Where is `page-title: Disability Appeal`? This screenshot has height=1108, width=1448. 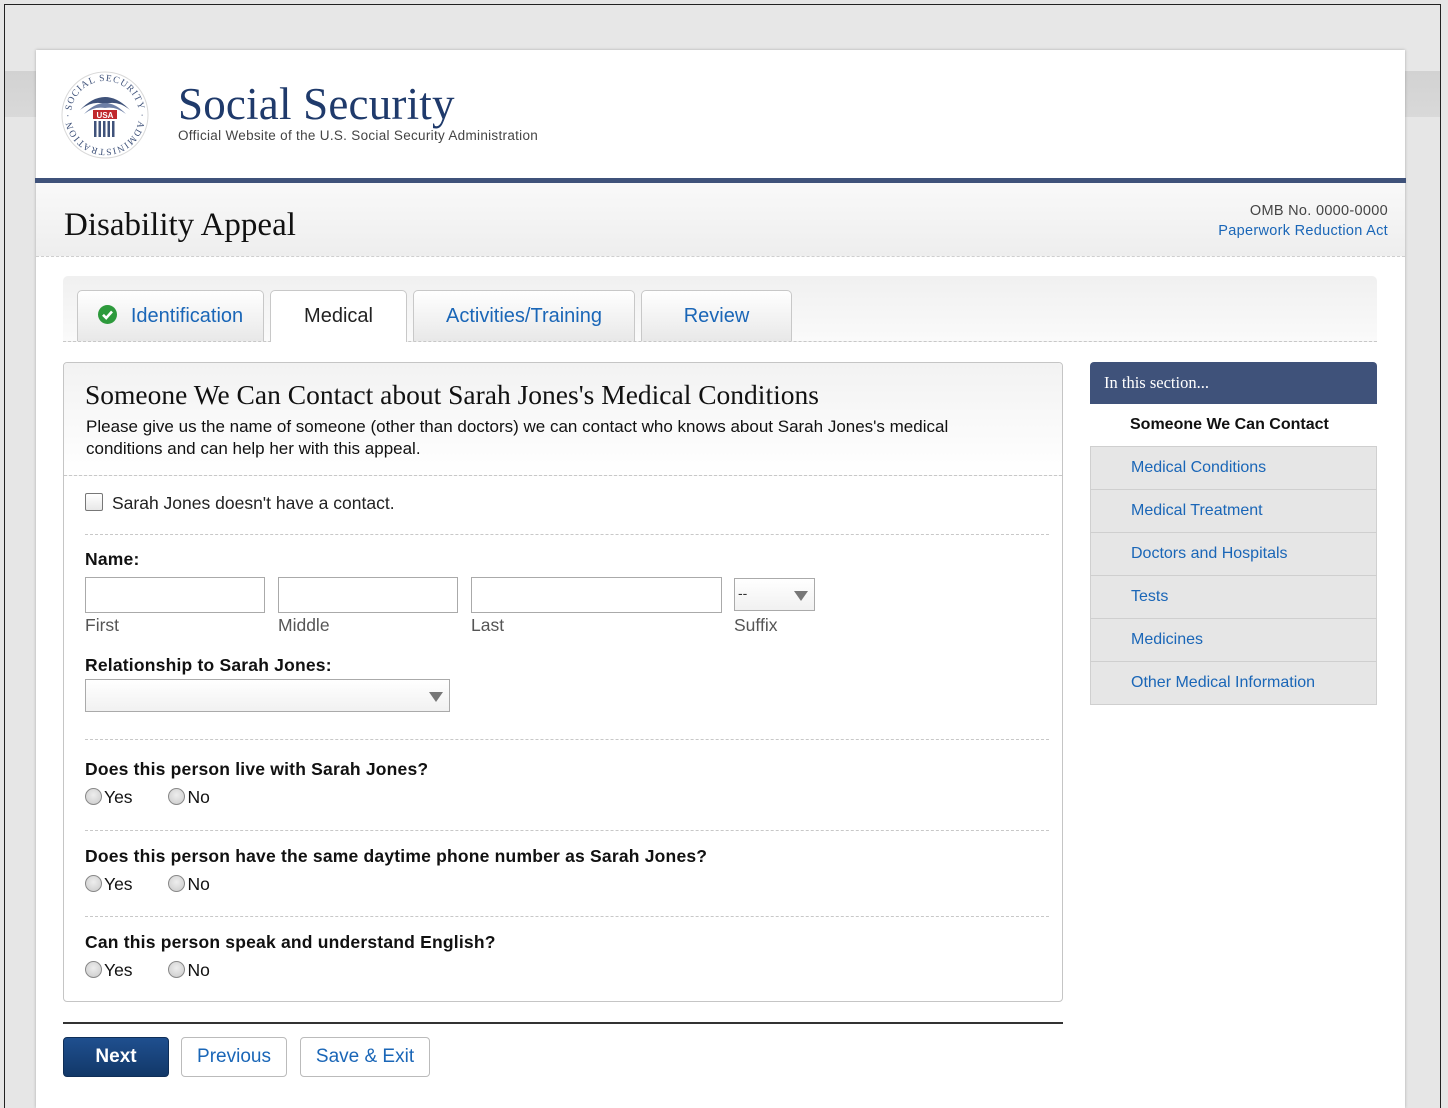 page-title: Disability Appeal is located at coordinates (180, 225).